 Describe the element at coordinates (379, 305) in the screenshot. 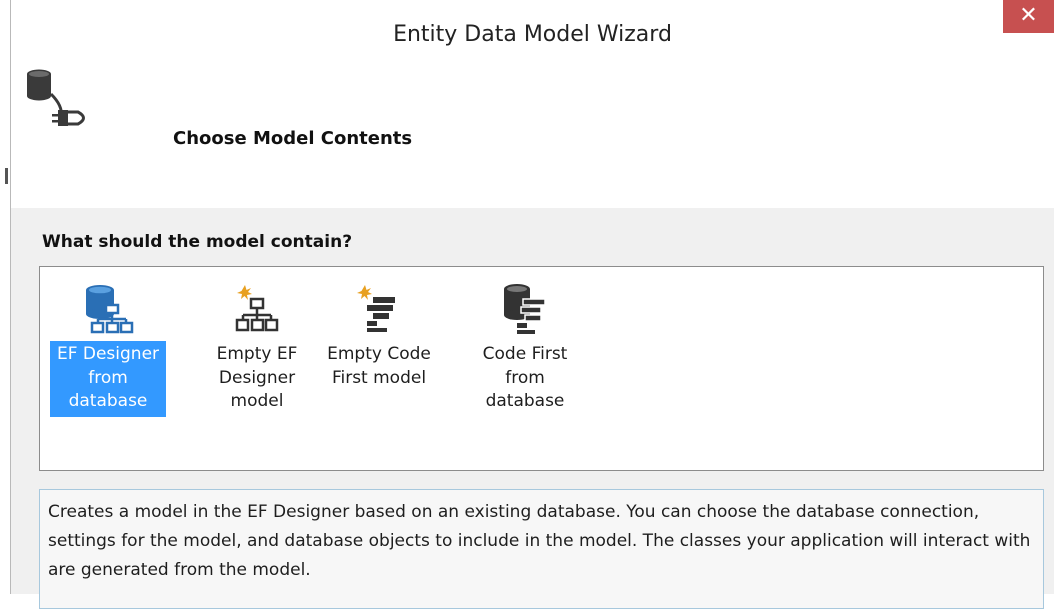

I see `empty-code-first-icon` at that location.